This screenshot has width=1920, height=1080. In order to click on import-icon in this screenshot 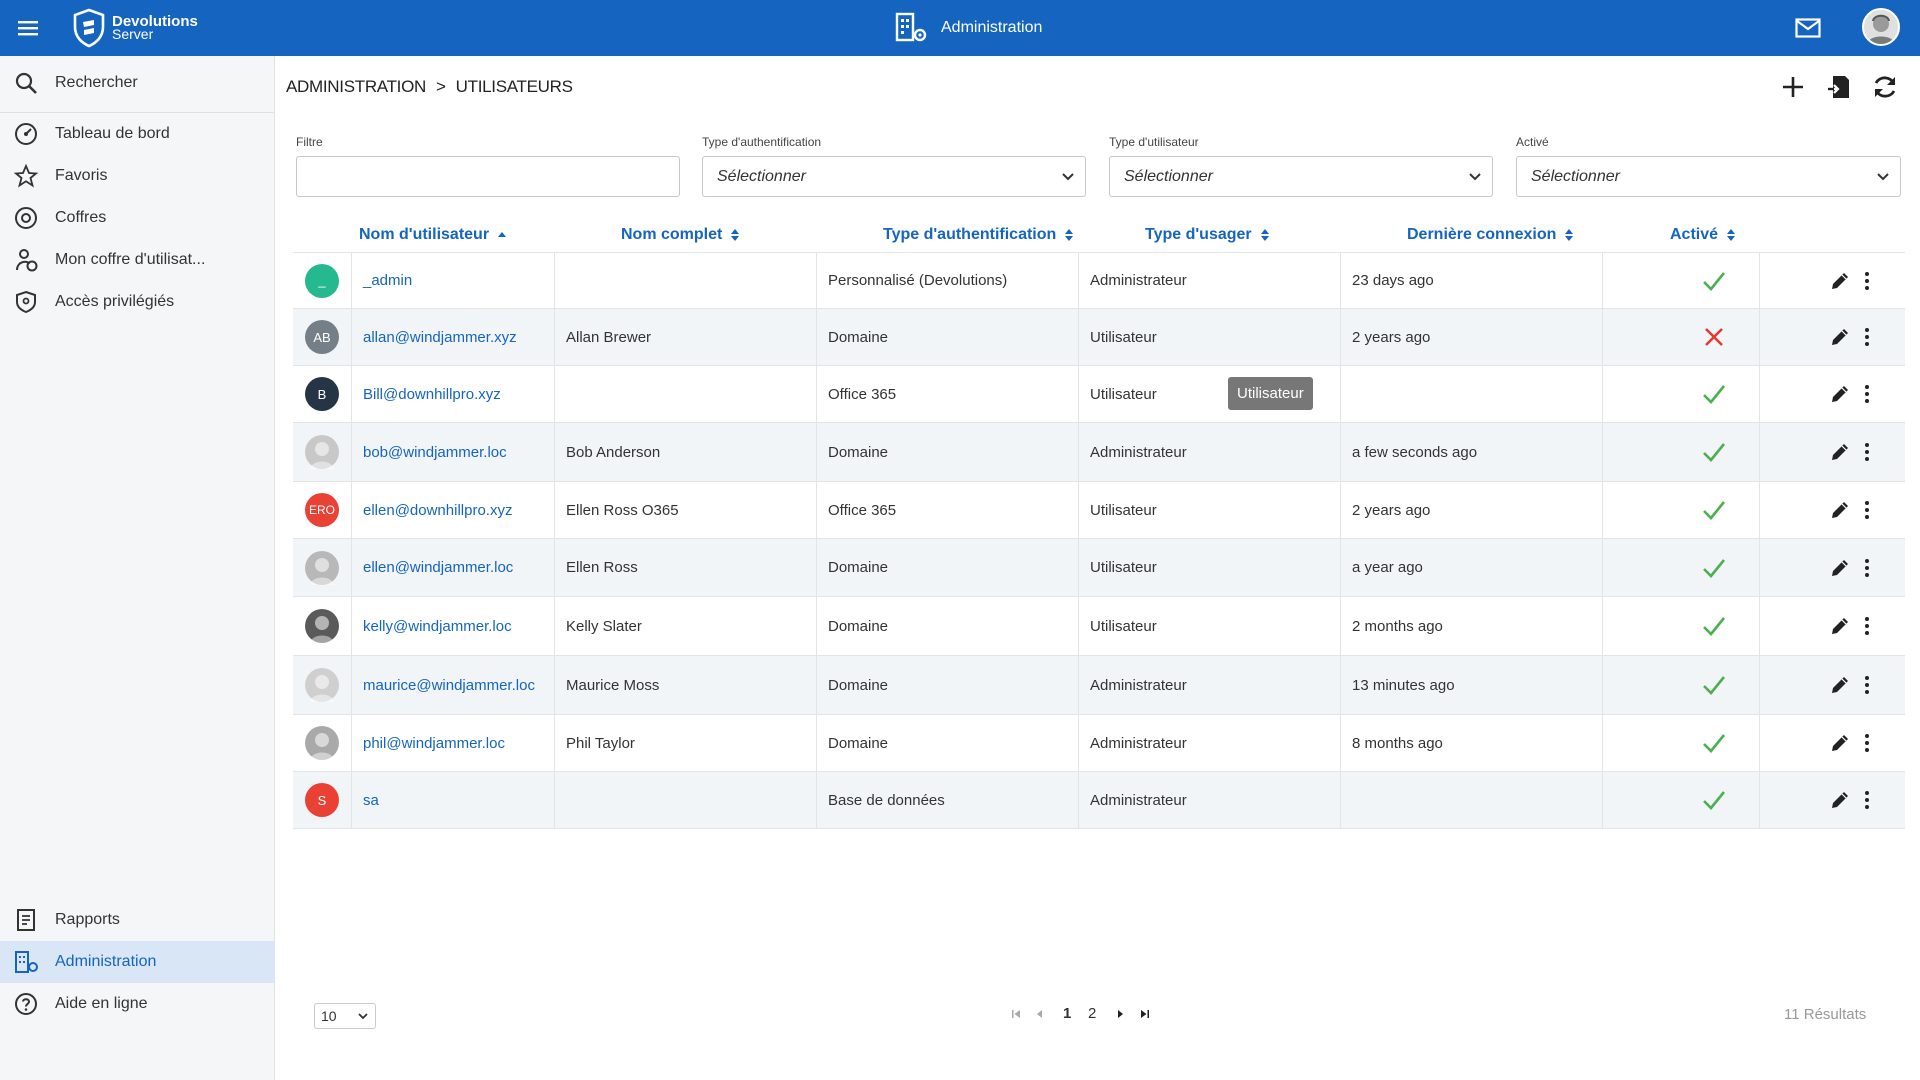, I will do `click(1839, 87)`.